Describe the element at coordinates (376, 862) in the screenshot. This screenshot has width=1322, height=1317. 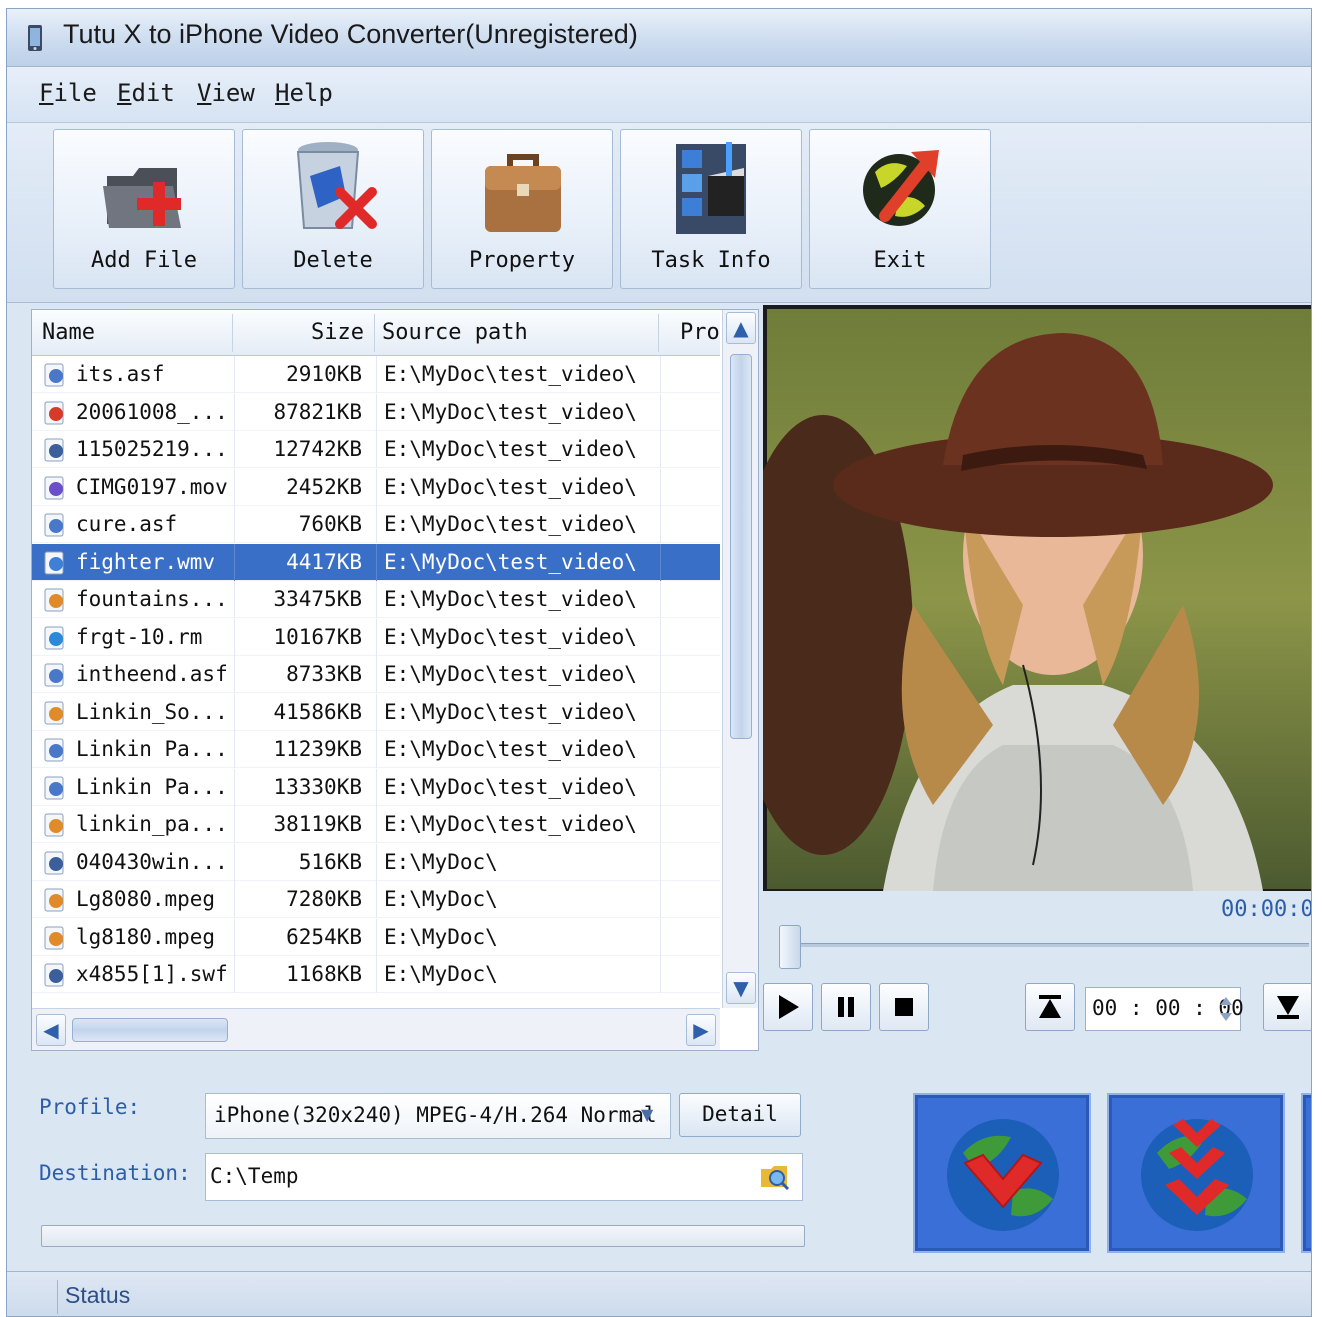
I see `table-row: 040430win... 516KB E:\MyDoc\` at that location.